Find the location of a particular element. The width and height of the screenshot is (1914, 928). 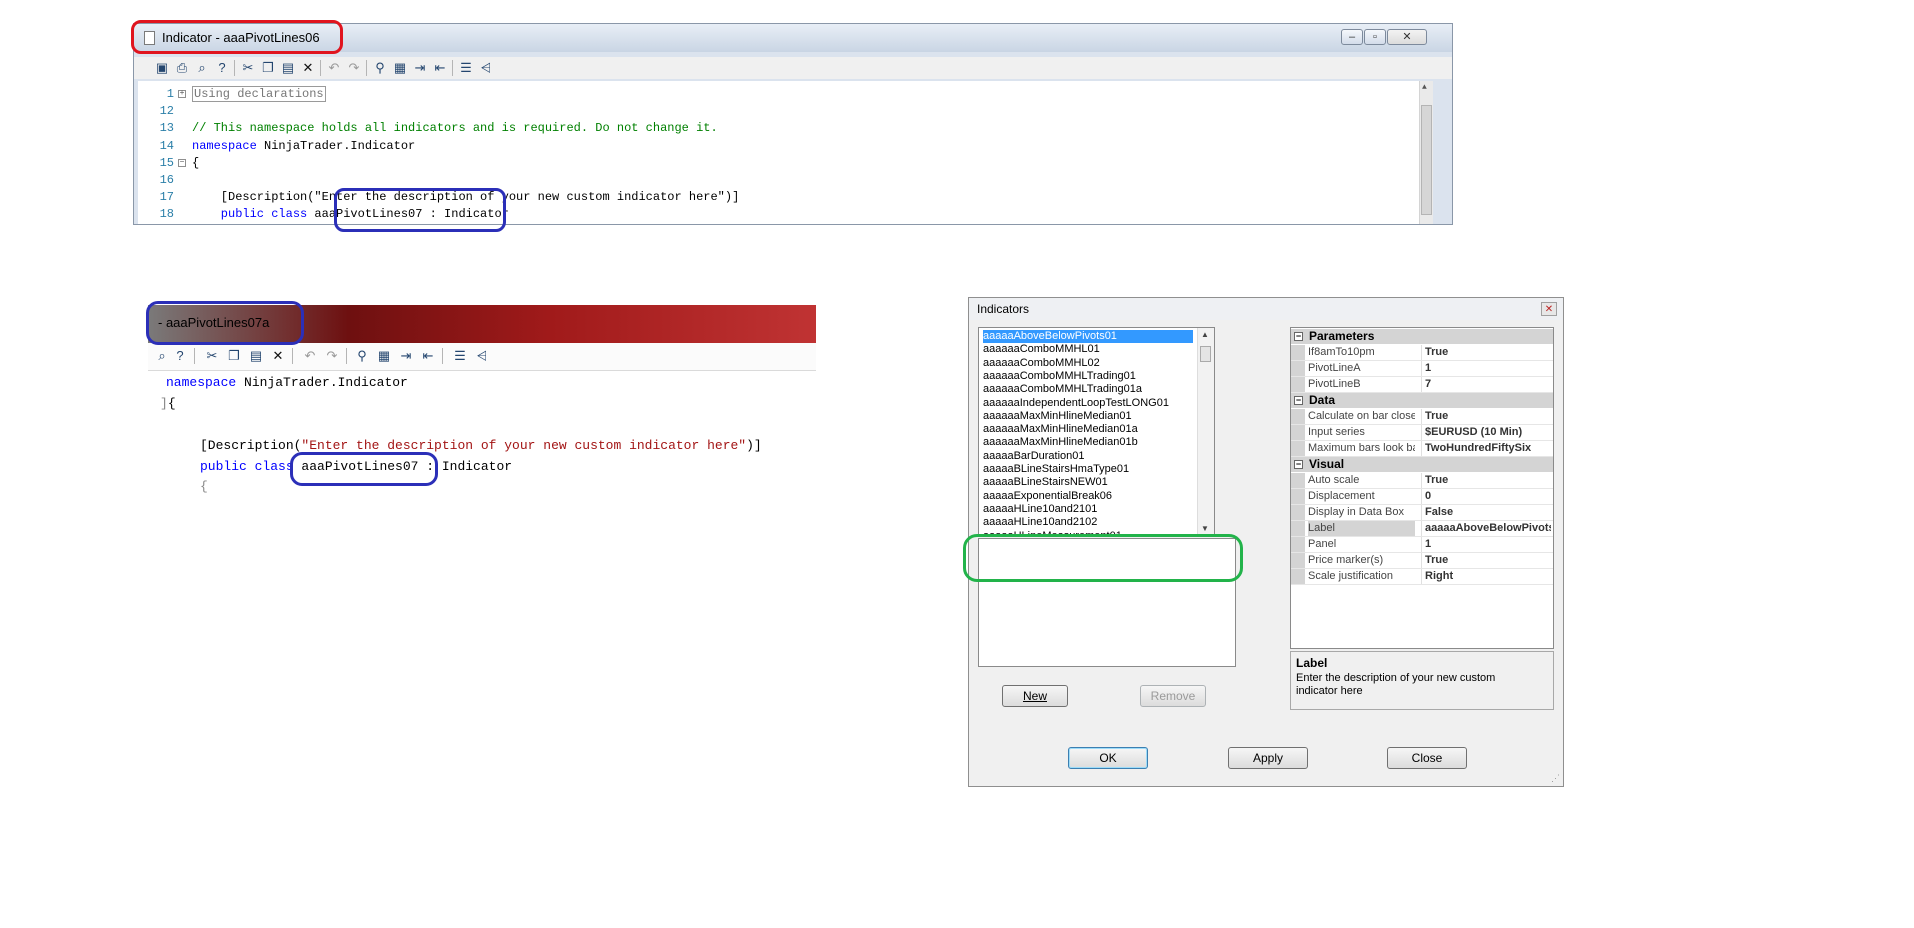

minimize-button: – is located at coordinates (1352, 37).